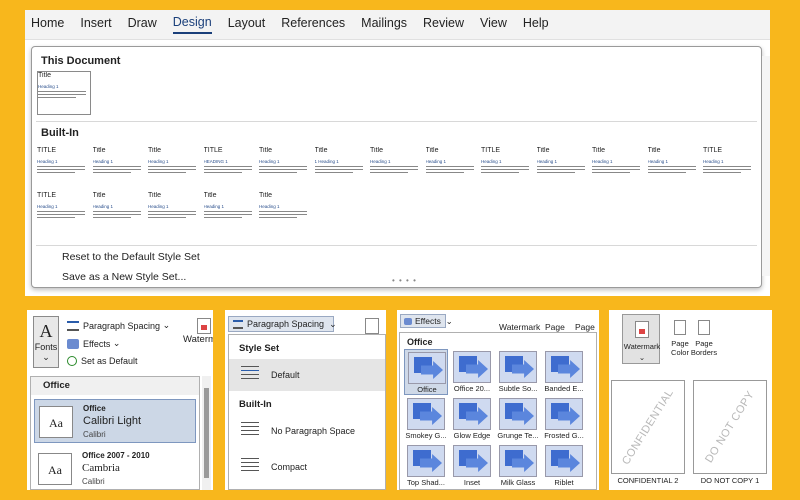 The height and width of the screenshot is (500, 800). Describe the element at coordinates (404, 280) in the screenshot. I see `resize-handle: • • • •` at that location.